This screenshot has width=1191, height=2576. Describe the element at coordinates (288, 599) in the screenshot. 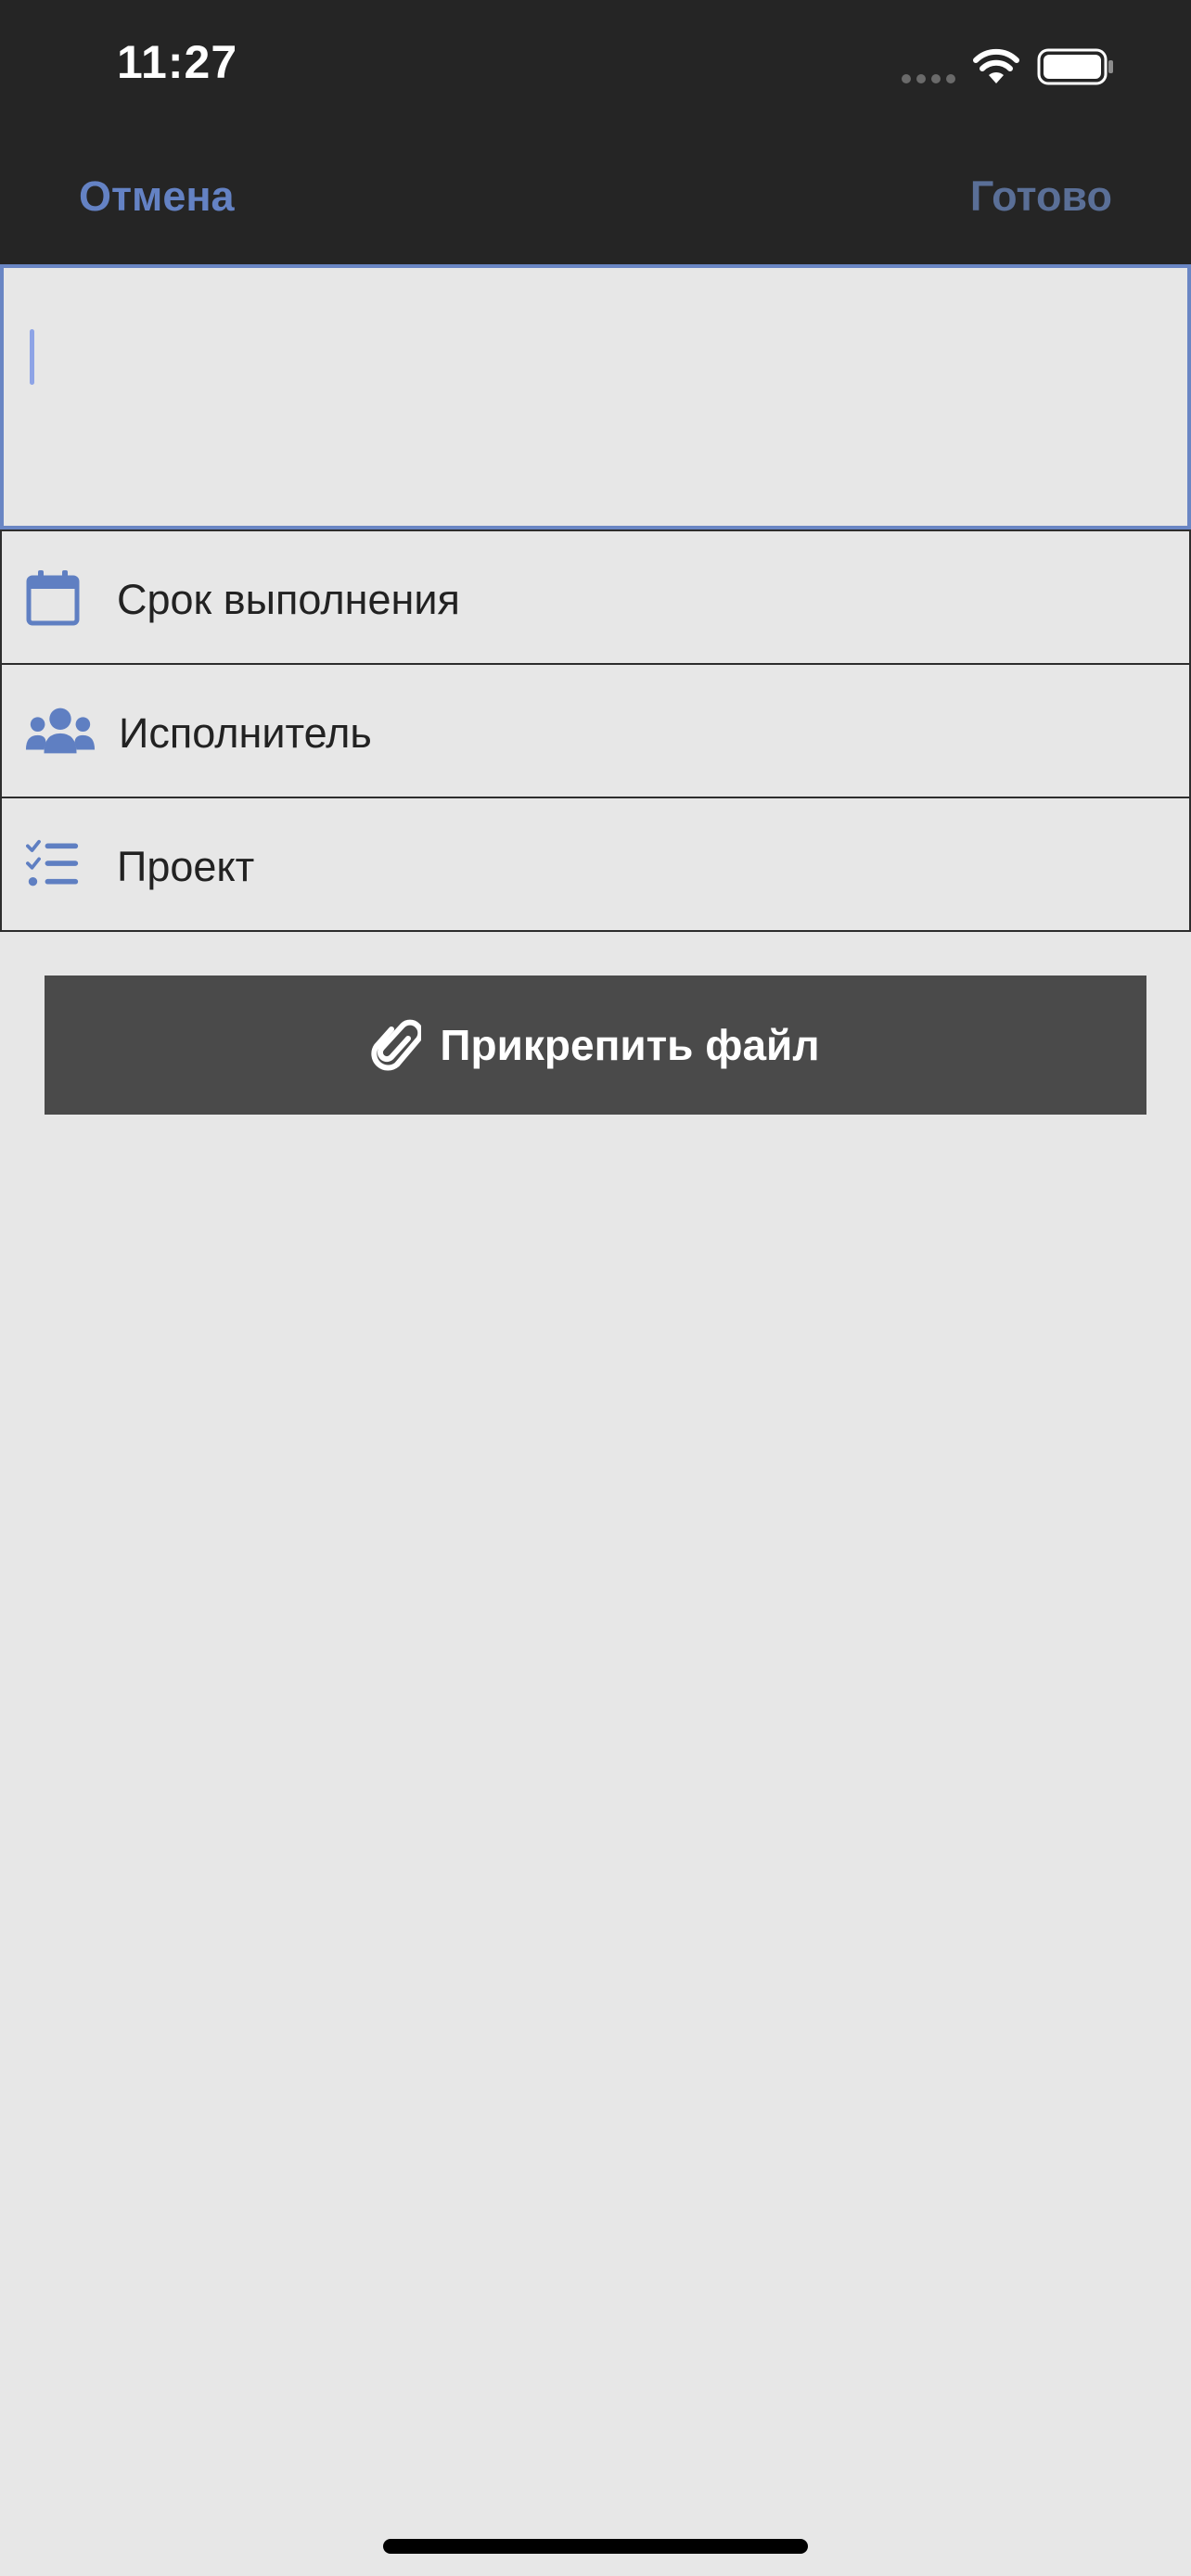

I see `due-date-label: Срок выполнения` at that location.